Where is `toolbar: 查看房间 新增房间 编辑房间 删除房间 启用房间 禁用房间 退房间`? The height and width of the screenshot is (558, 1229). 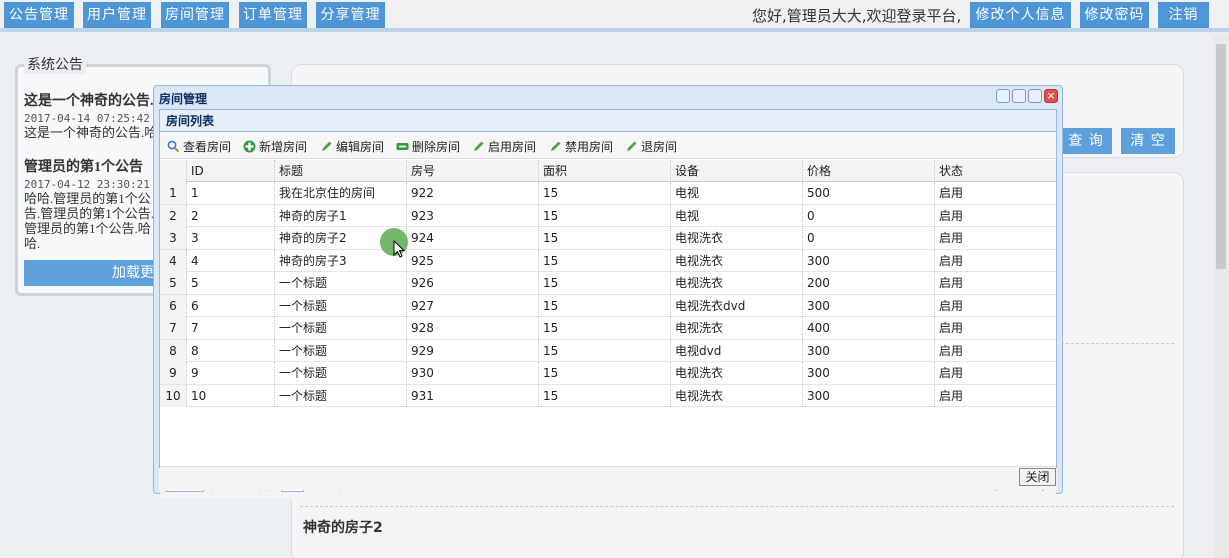 toolbar: 查看房间 新增房间 编辑房间 删除房间 启用房间 禁用房间 退房间 is located at coordinates (608, 146).